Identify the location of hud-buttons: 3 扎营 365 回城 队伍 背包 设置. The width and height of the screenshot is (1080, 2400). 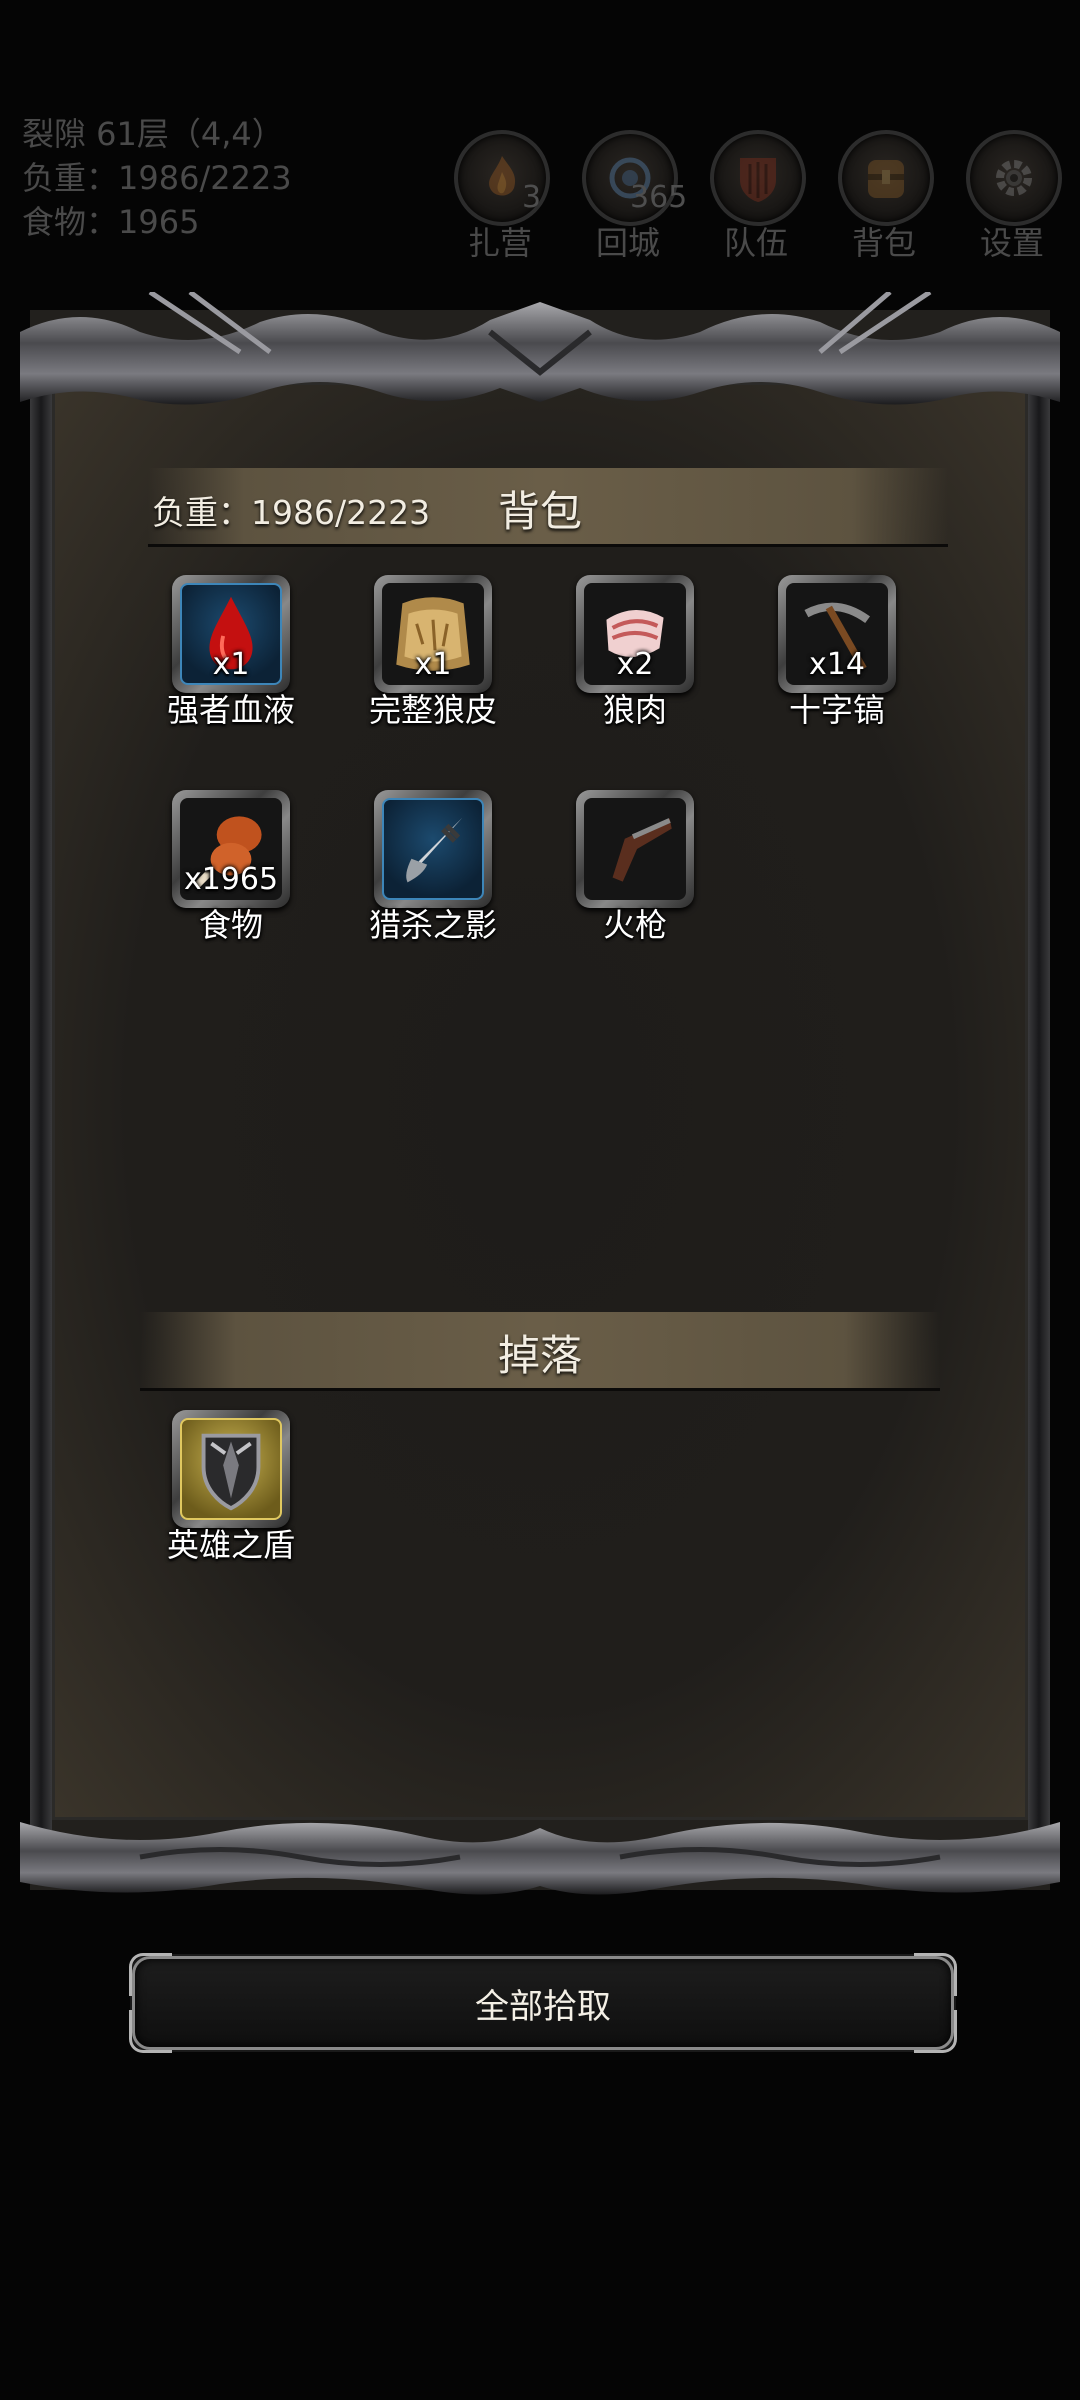
(756, 196).